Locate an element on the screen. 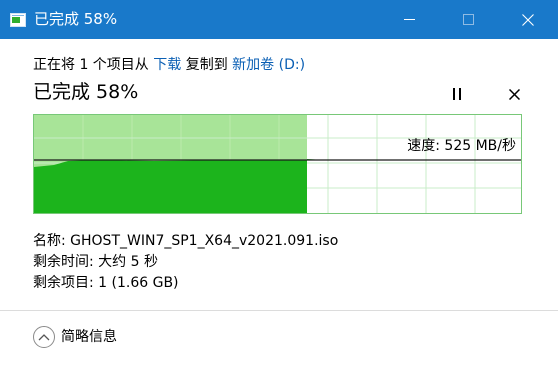 Image resolution: width=558 pixels, height=368 pixels. close-icon is located at coordinates (528, 19).